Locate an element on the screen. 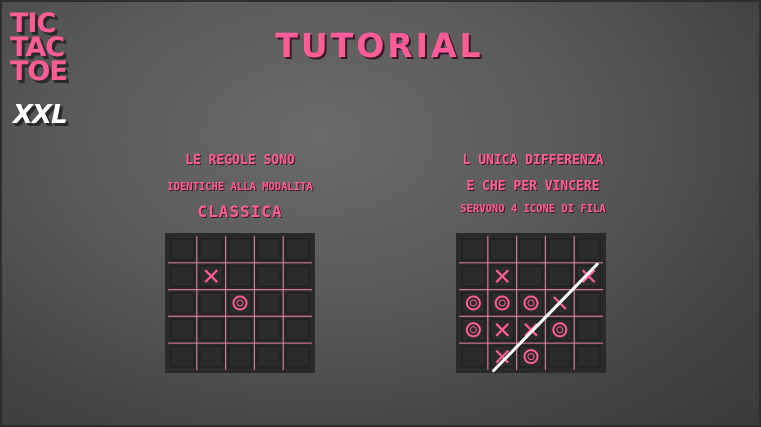  example-board-xxl-grid is located at coordinates (531, 303).